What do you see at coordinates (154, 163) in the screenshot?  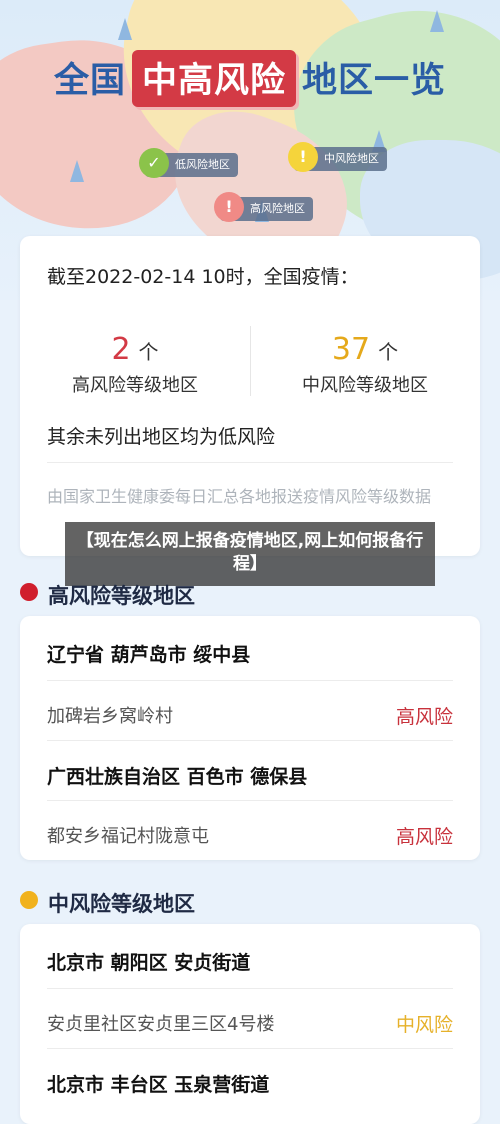 I see `check-icon: ✓` at bounding box center [154, 163].